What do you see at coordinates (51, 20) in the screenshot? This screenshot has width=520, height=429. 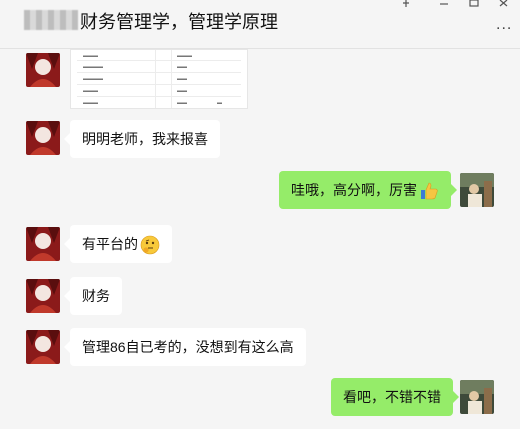 I see `blurred-contact-name` at bounding box center [51, 20].